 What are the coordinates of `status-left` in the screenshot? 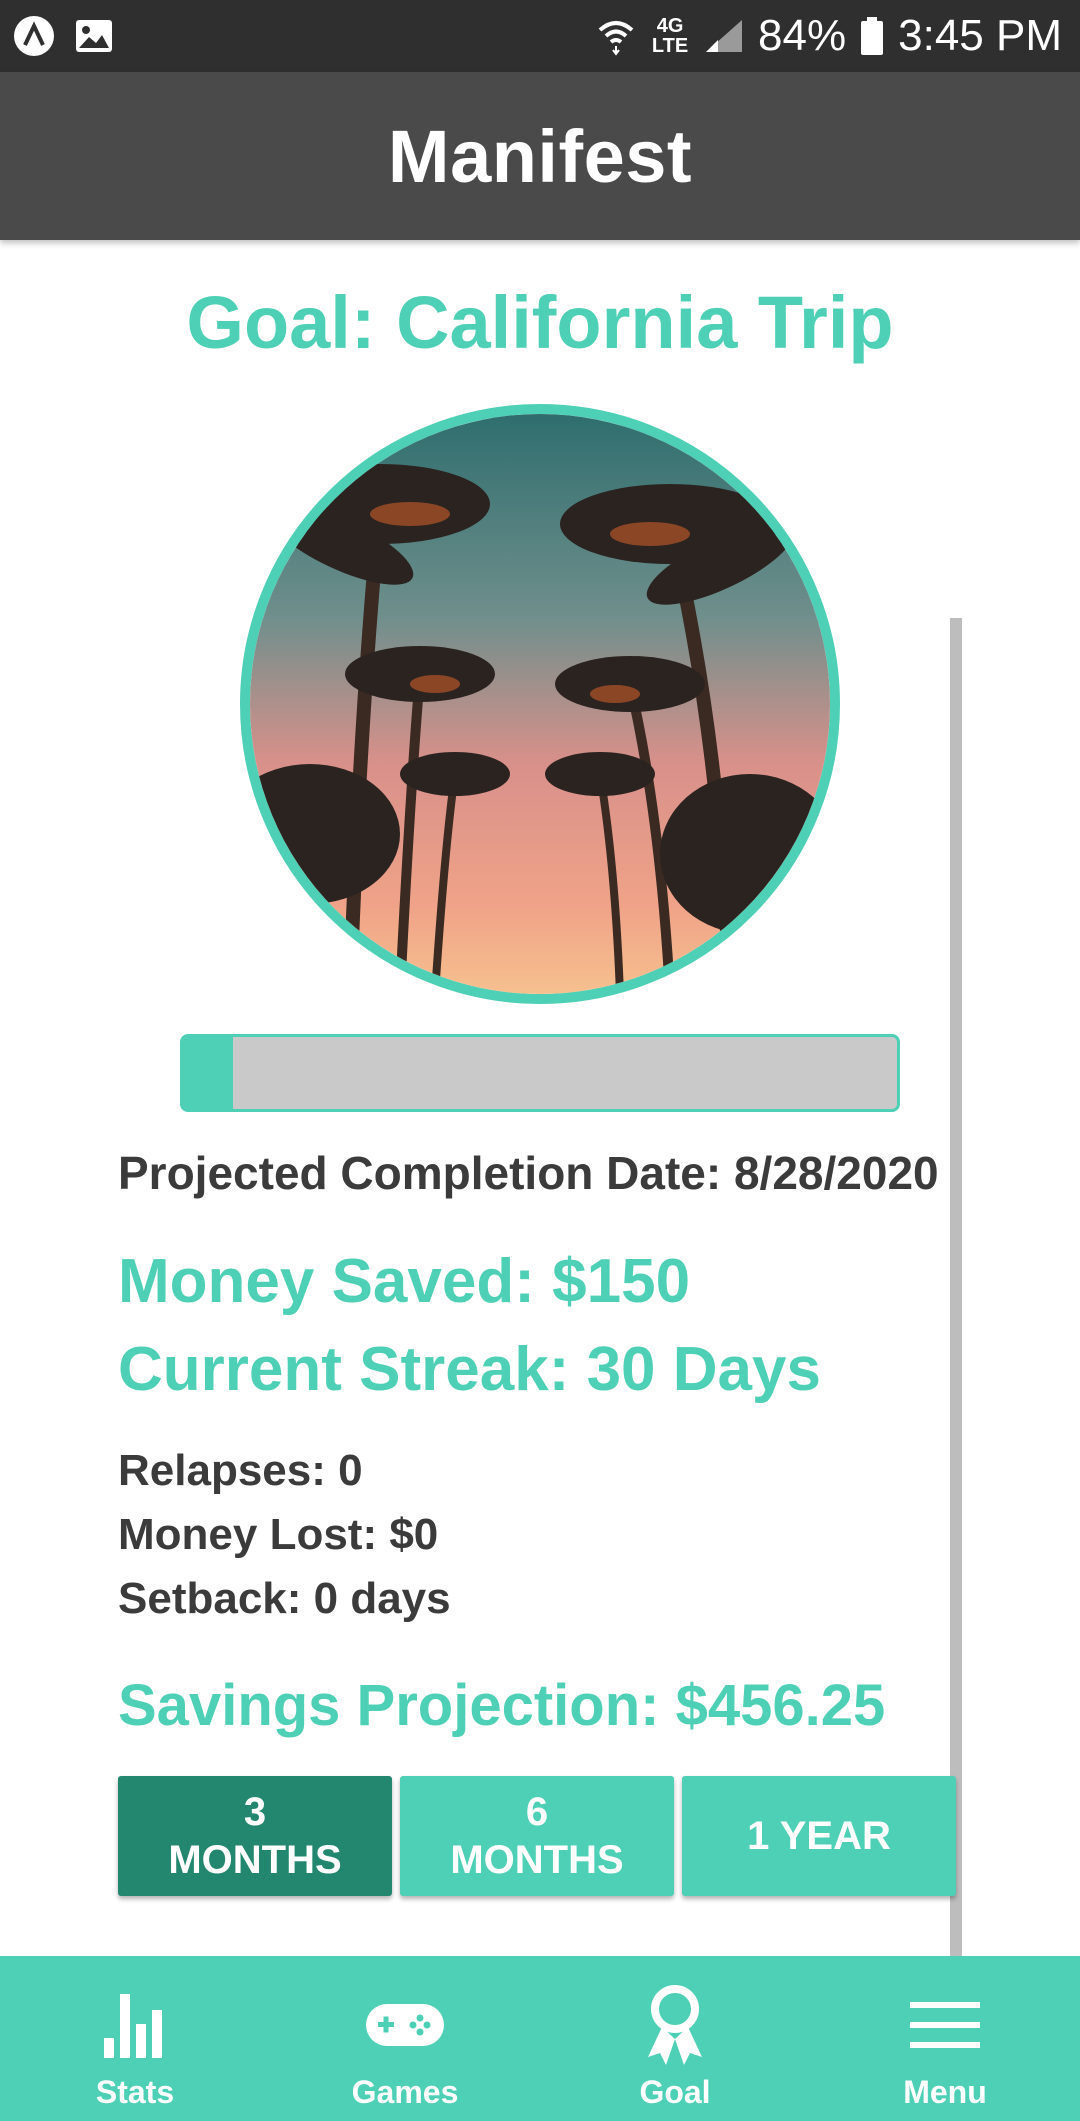 It's located at (63, 36).